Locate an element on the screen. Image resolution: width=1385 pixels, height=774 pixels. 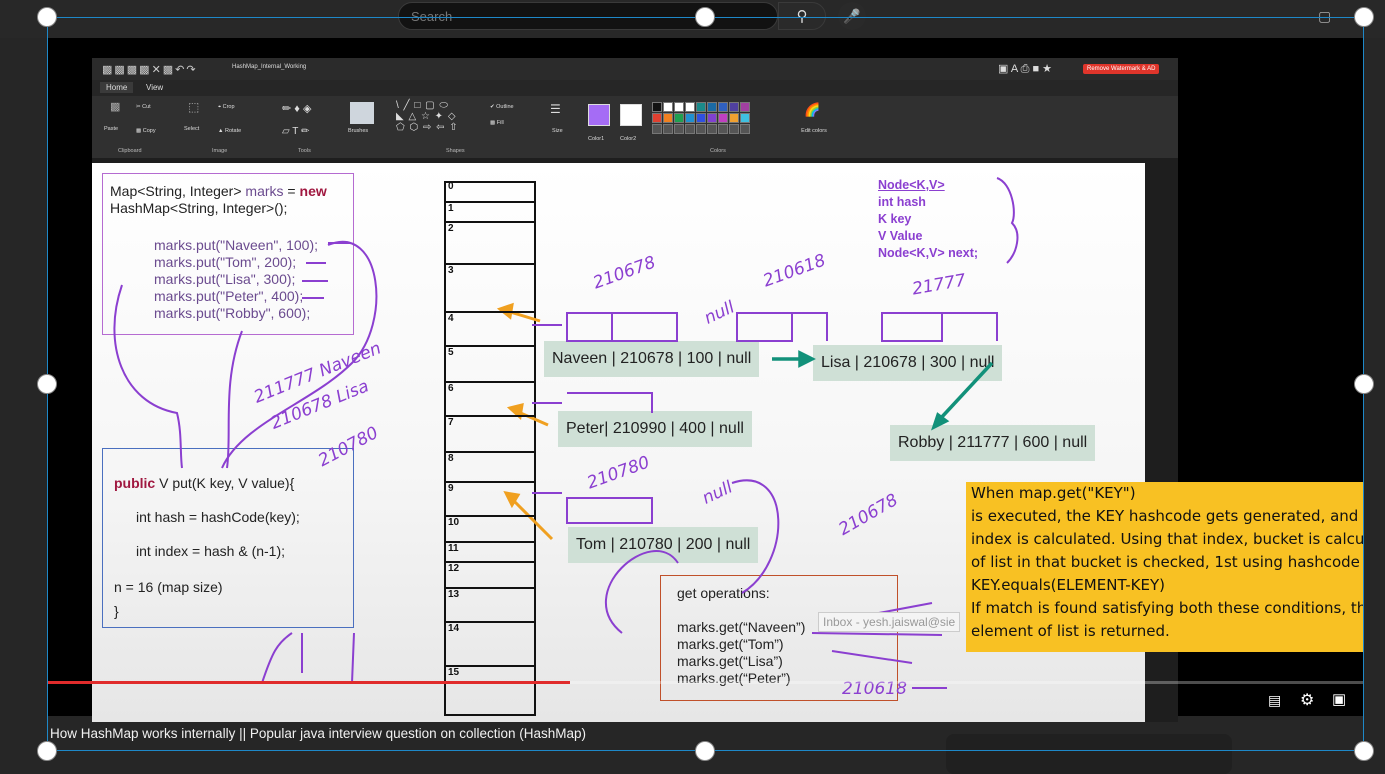
resize-handle-left is located at coordinates (47, 384).